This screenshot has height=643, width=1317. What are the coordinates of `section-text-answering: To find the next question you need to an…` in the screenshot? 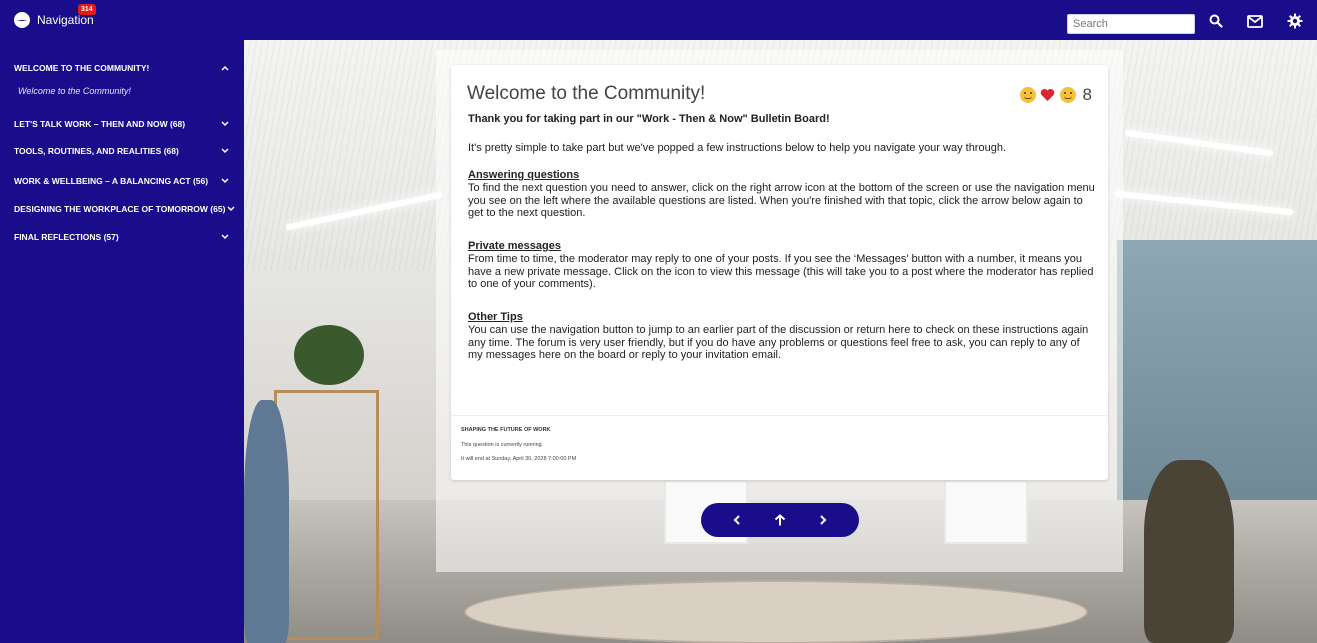 It's located at (781, 200).